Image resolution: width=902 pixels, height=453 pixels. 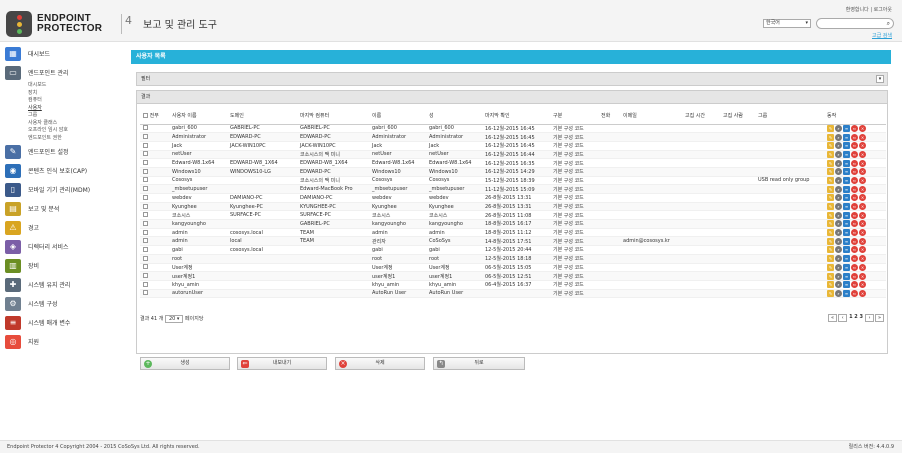 What do you see at coordinates (198, 116) in the screenshot?
I see `column-header: 사용자 이름` at bounding box center [198, 116].